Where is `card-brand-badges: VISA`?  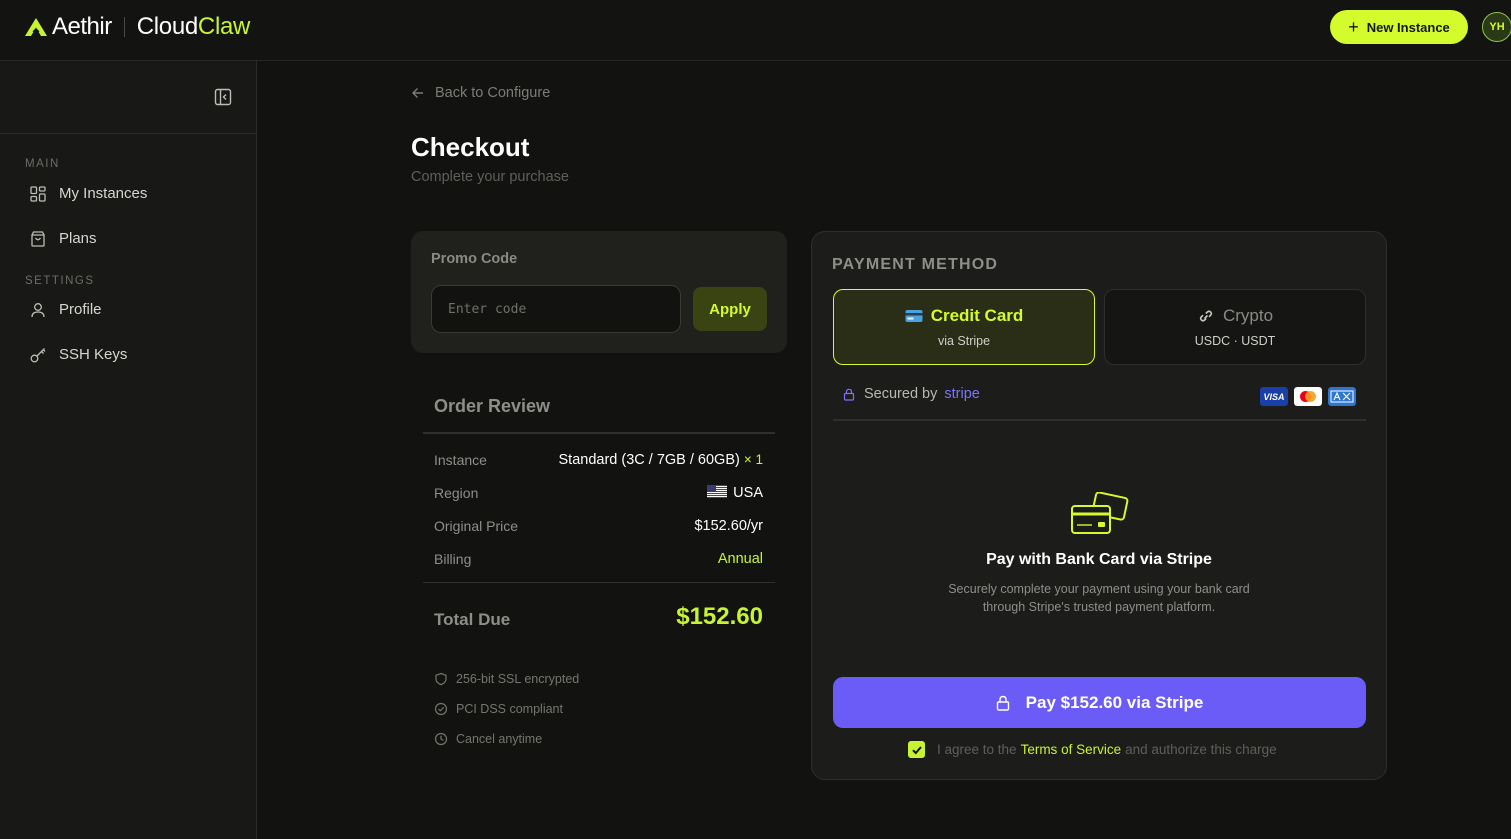
card-brand-badges: VISA is located at coordinates (1308, 396).